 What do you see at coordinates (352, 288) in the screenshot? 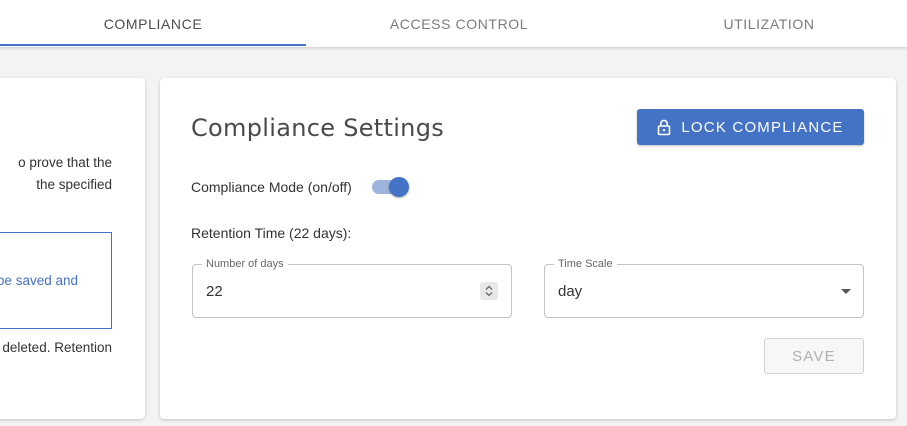
I see `number-of-days-field: Number of days 22` at bounding box center [352, 288].